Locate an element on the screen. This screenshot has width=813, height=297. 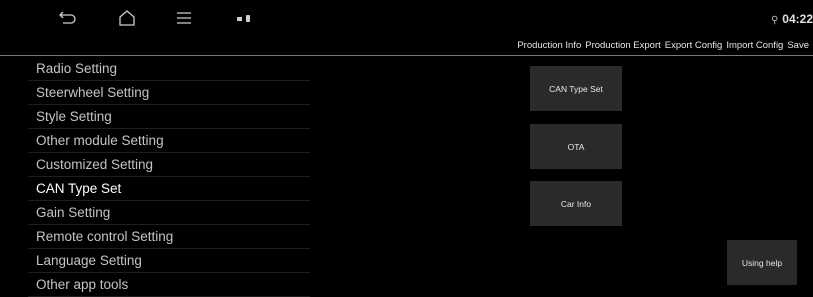
home-icon is located at coordinates (127, 18).